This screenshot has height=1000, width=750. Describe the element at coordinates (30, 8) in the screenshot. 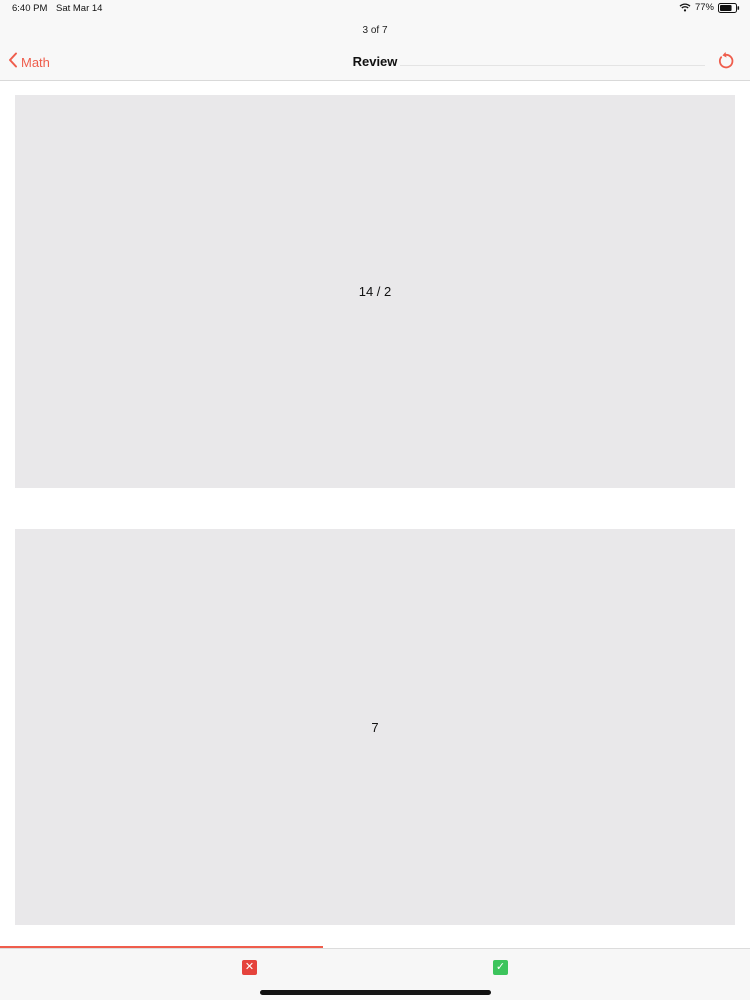

I see `status-time: 6:40 PM` at that location.